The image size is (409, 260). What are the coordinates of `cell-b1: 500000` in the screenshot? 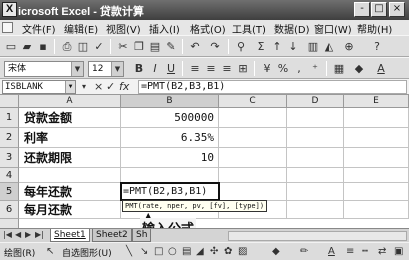 It's located at (170, 118).